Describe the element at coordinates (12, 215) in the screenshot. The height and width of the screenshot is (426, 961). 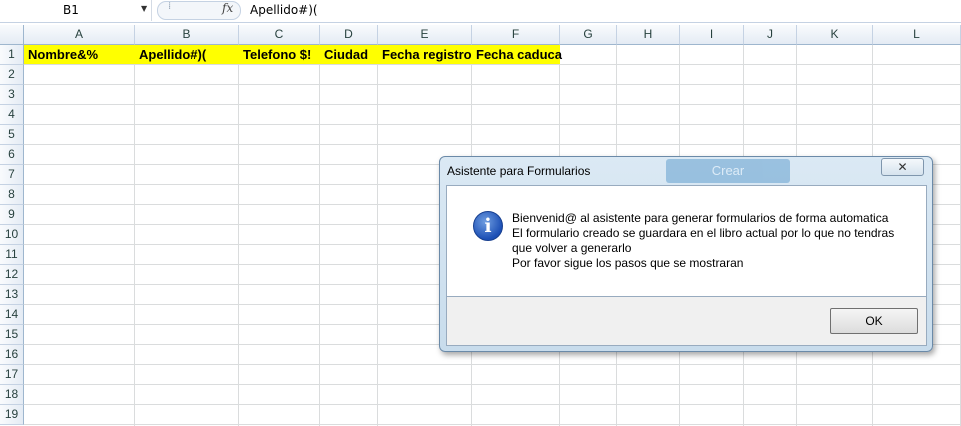
I see `row-header-9: 9` at that location.